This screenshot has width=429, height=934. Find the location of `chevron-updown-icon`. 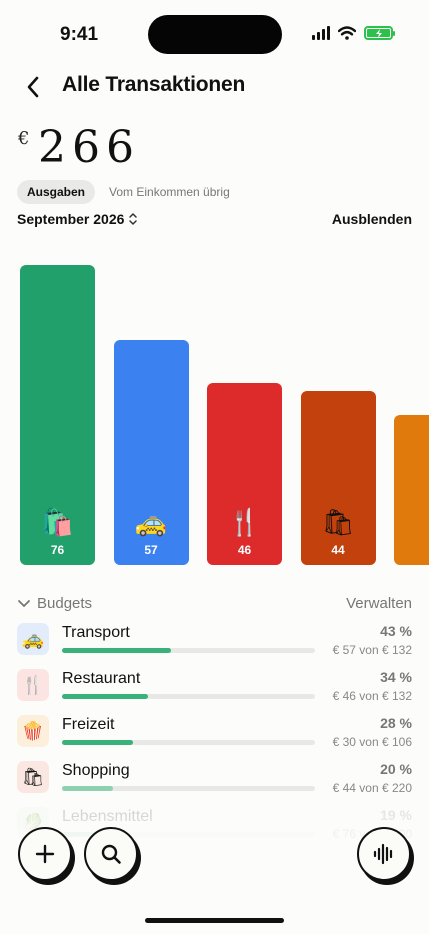

chevron-updown-icon is located at coordinates (133, 219).